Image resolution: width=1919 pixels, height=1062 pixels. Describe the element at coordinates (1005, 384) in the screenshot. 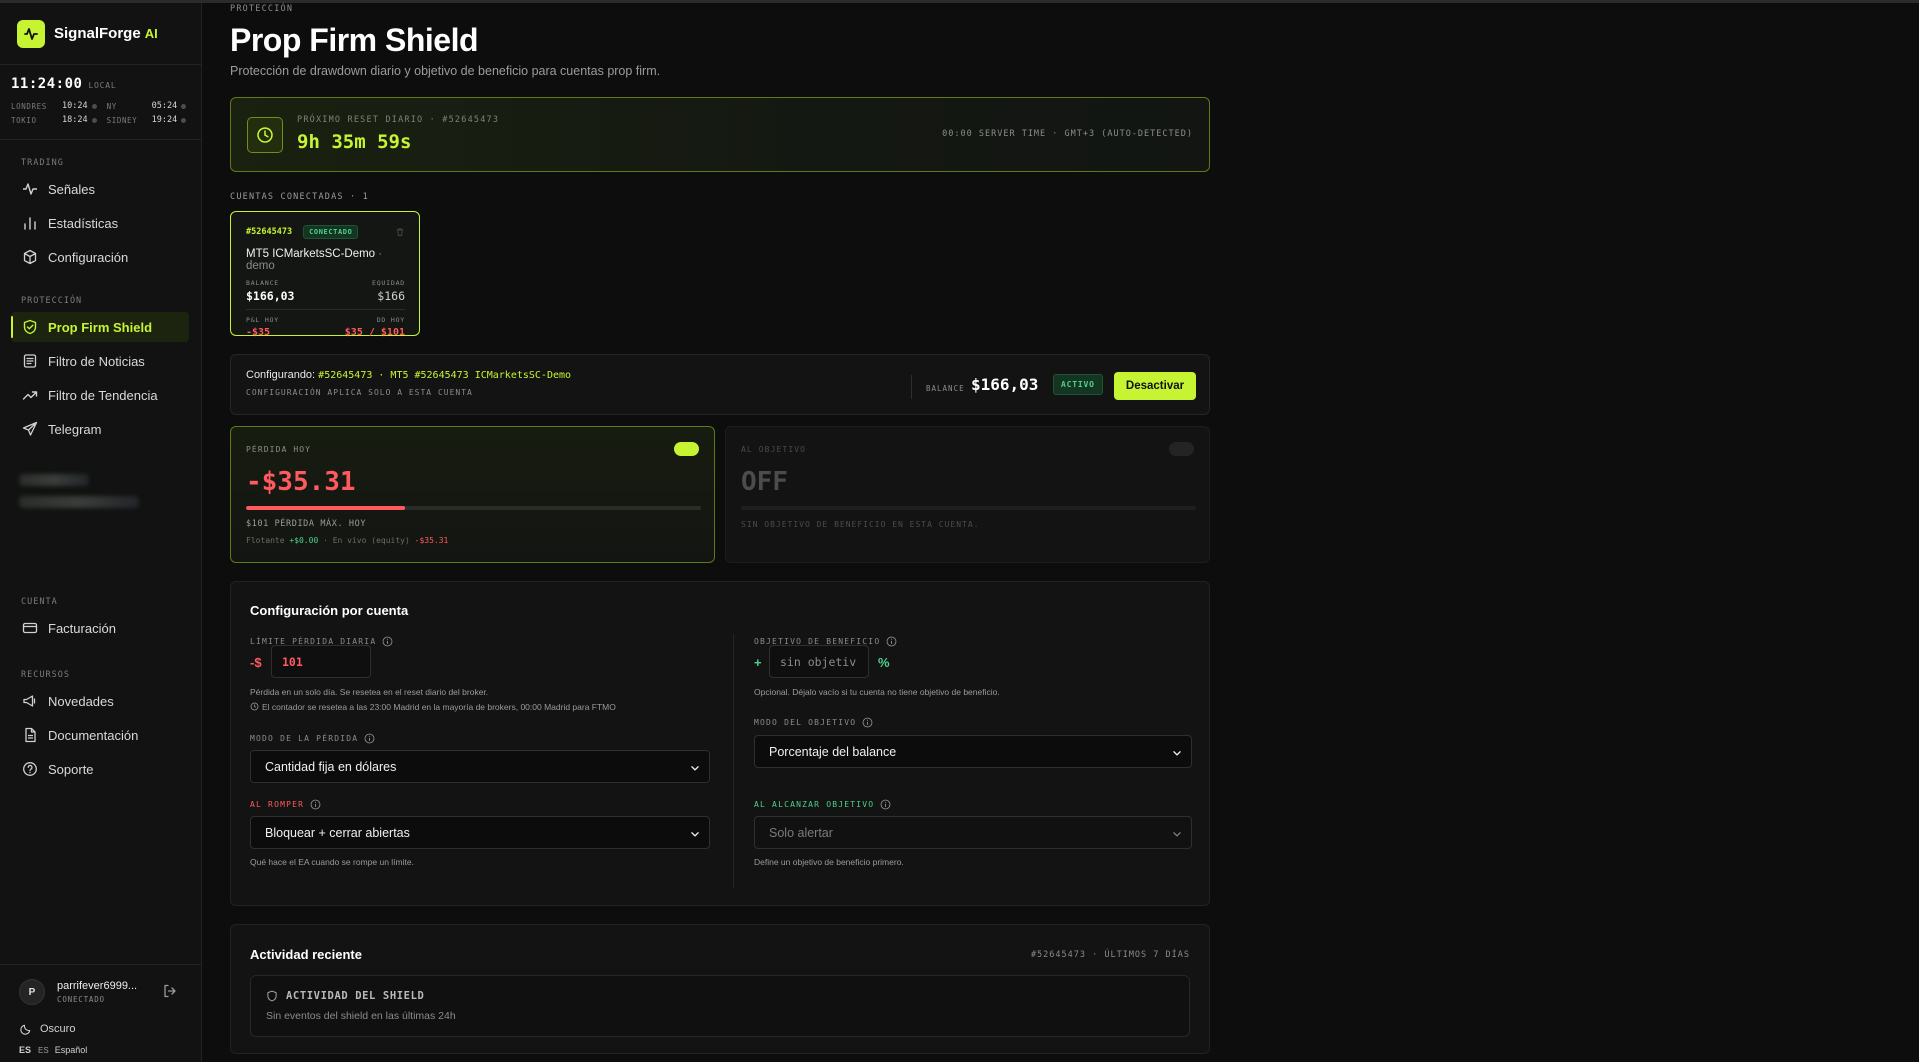

I see `configuring-balance: $166,03` at that location.